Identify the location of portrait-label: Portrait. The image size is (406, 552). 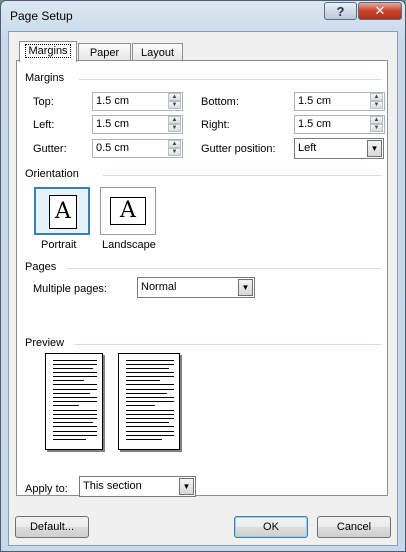
(59, 245).